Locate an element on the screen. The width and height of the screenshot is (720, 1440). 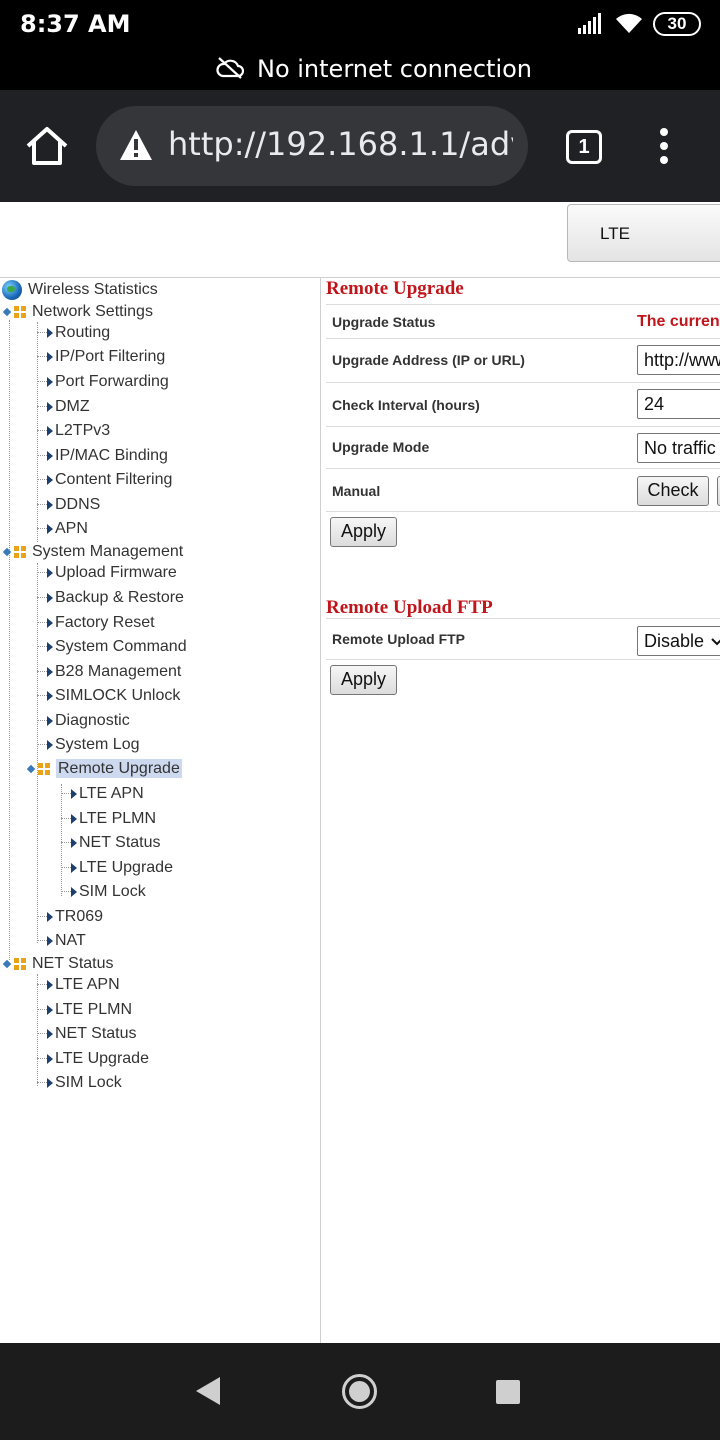
remote-upload-ftp-select: Disable is located at coordinates (678, 641).